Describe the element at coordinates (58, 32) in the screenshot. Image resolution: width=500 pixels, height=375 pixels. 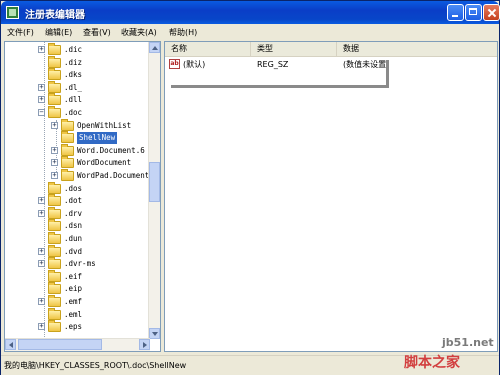
I see `menu-edit: 编辑(E)` at that location.